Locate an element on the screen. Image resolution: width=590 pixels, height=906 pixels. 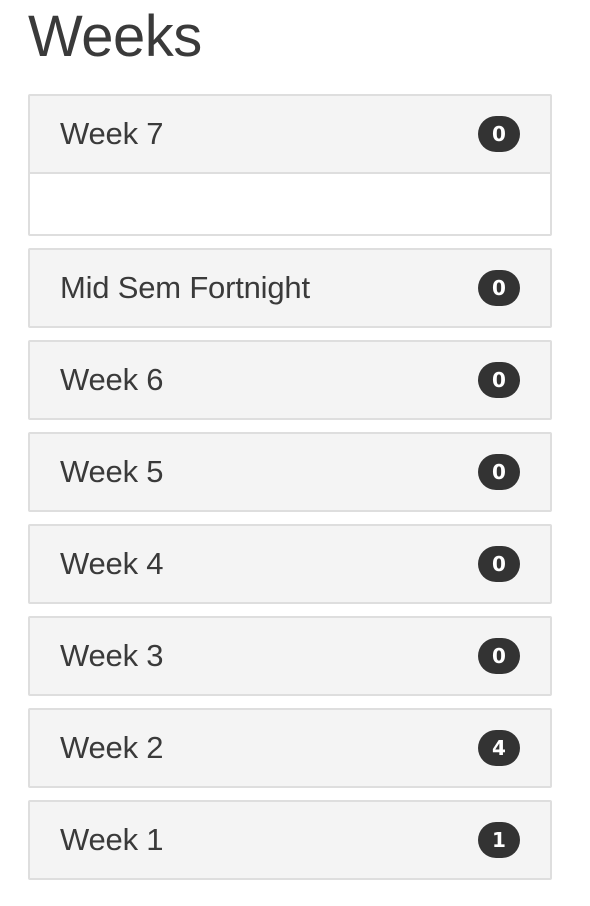
week-panel-heading: Week 6 0 is located at coordinates (290, 380).